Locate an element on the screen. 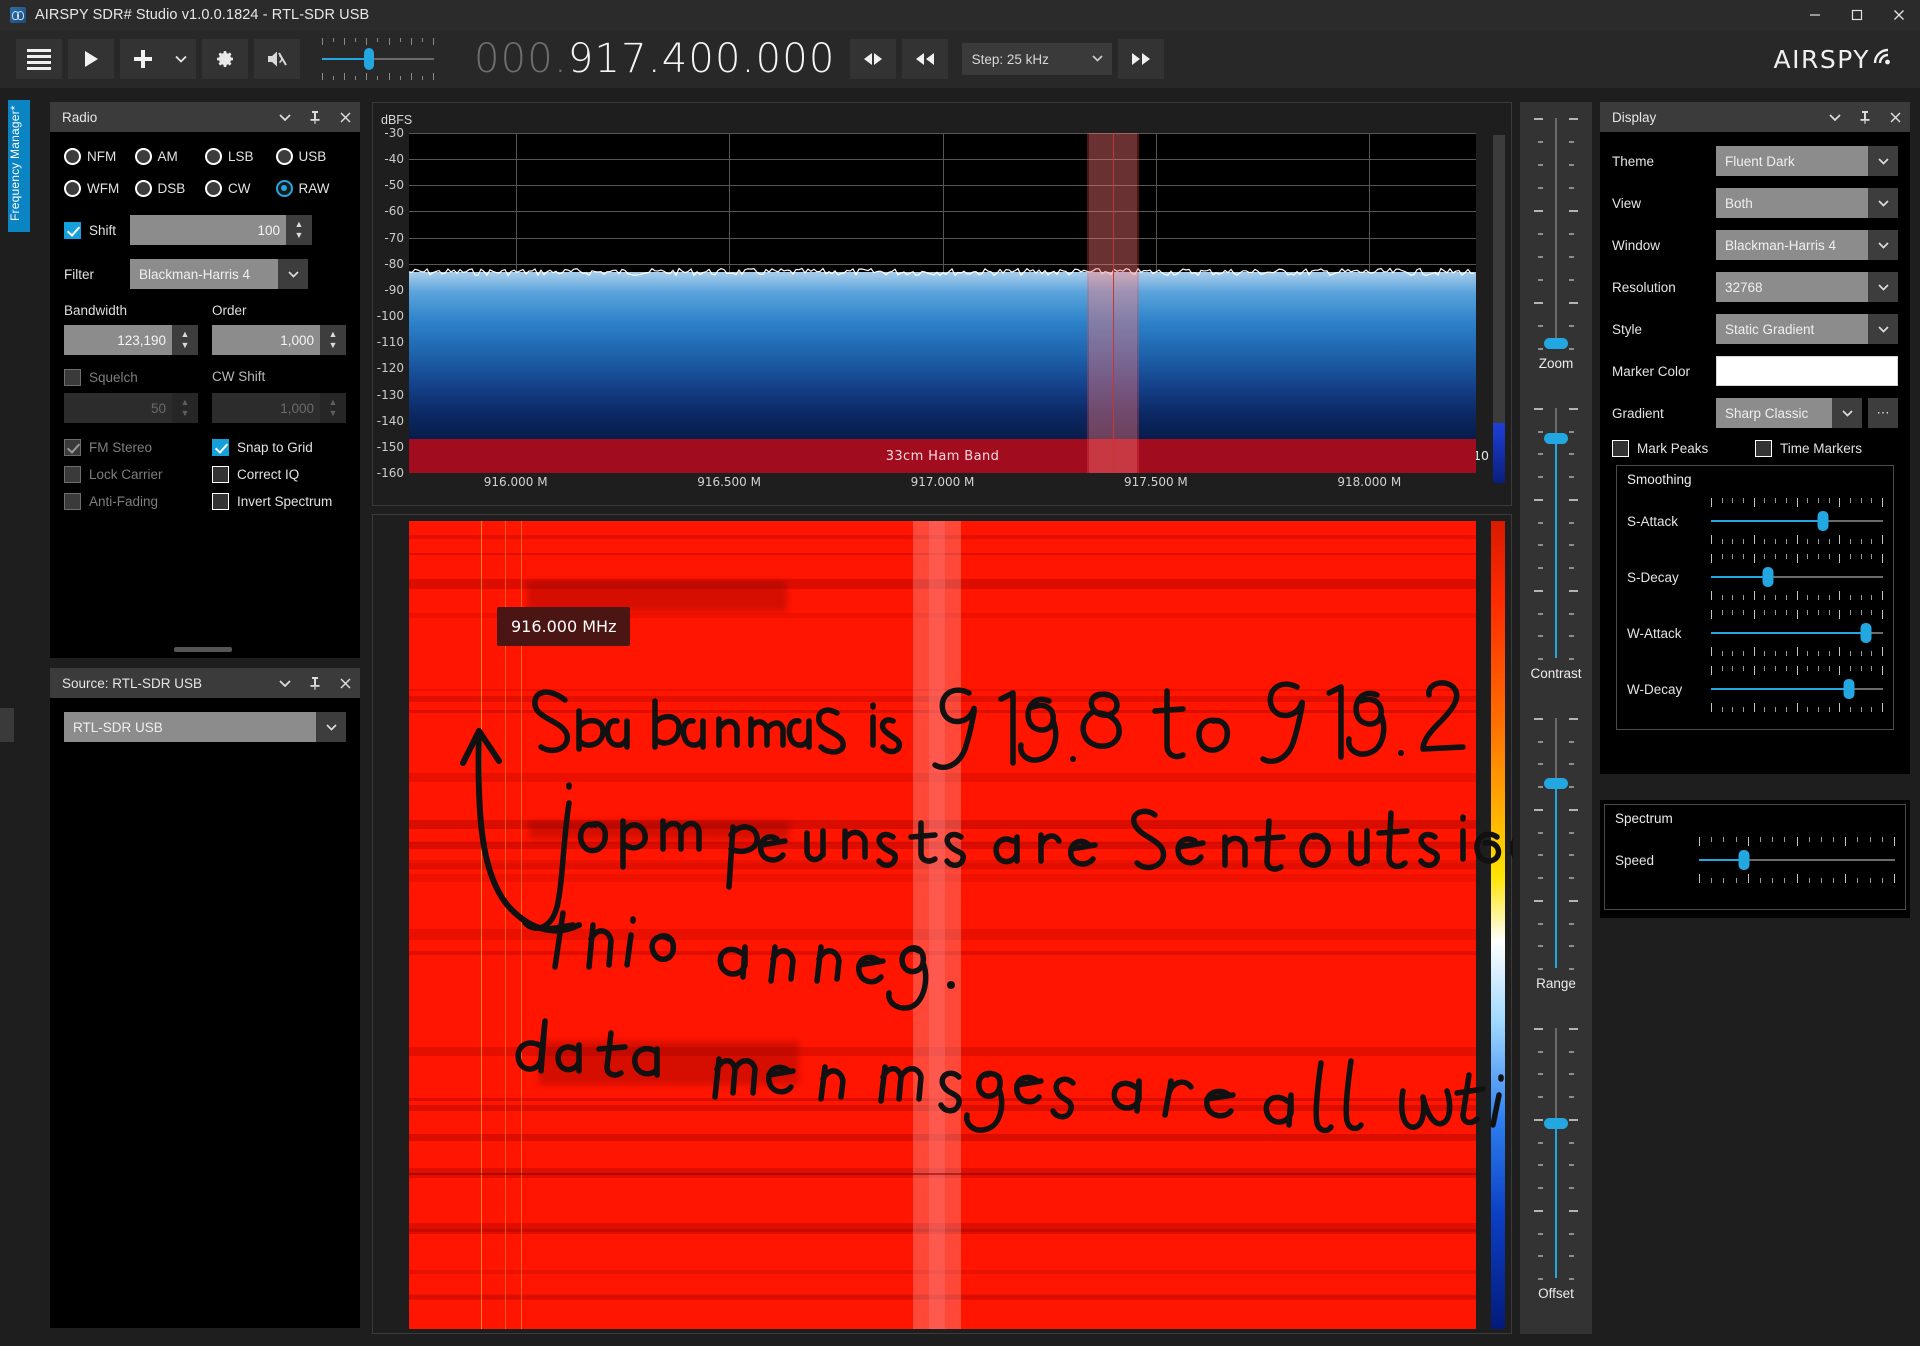 The image size is (1920, 1346). spectrum-scrollbar is located at coordinates (1499, 303).